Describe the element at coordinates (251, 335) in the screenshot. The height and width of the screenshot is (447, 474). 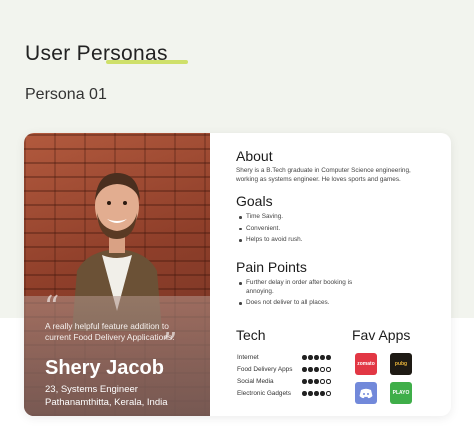
I see `tech-heading: Tech` at that location.